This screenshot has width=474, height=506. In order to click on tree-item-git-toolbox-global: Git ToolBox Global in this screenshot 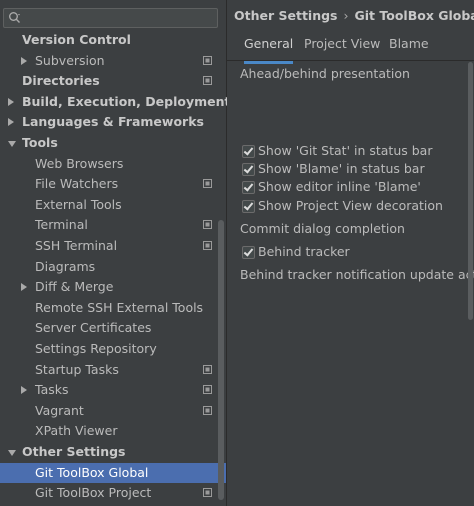, I will do `click(113, 472)`.